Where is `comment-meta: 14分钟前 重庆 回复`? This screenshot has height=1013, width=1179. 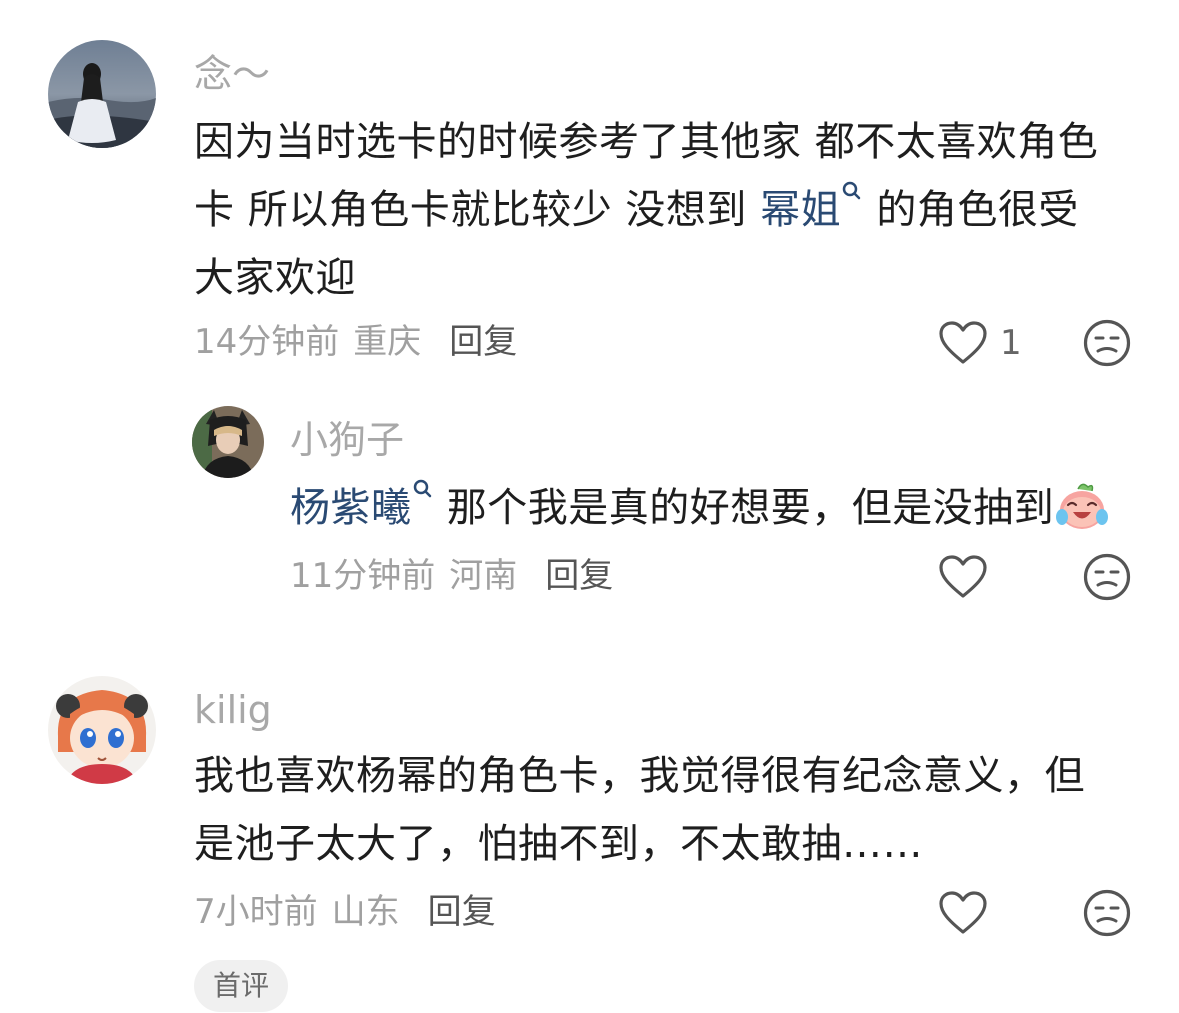 comment-meta: 14分钟前 重庆 回复 is located at coordinates (355, 342).